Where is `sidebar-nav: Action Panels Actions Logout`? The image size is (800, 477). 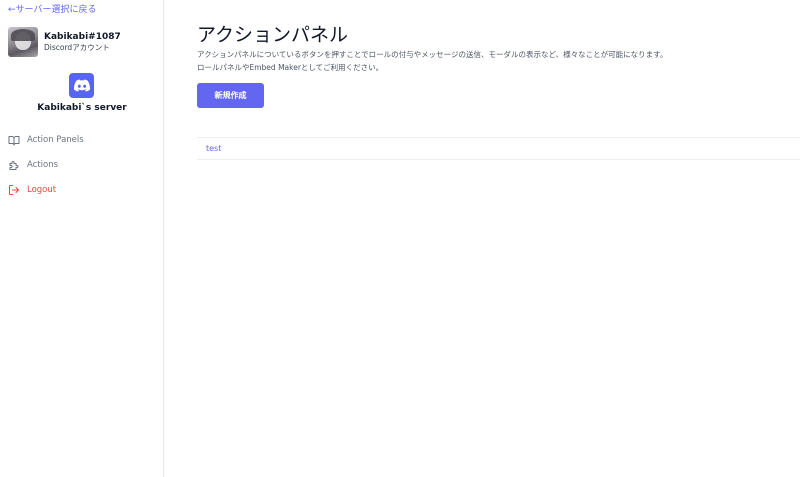 sidebar-nav: Action Panels Actions Logout is located at coordinates (83, 169).